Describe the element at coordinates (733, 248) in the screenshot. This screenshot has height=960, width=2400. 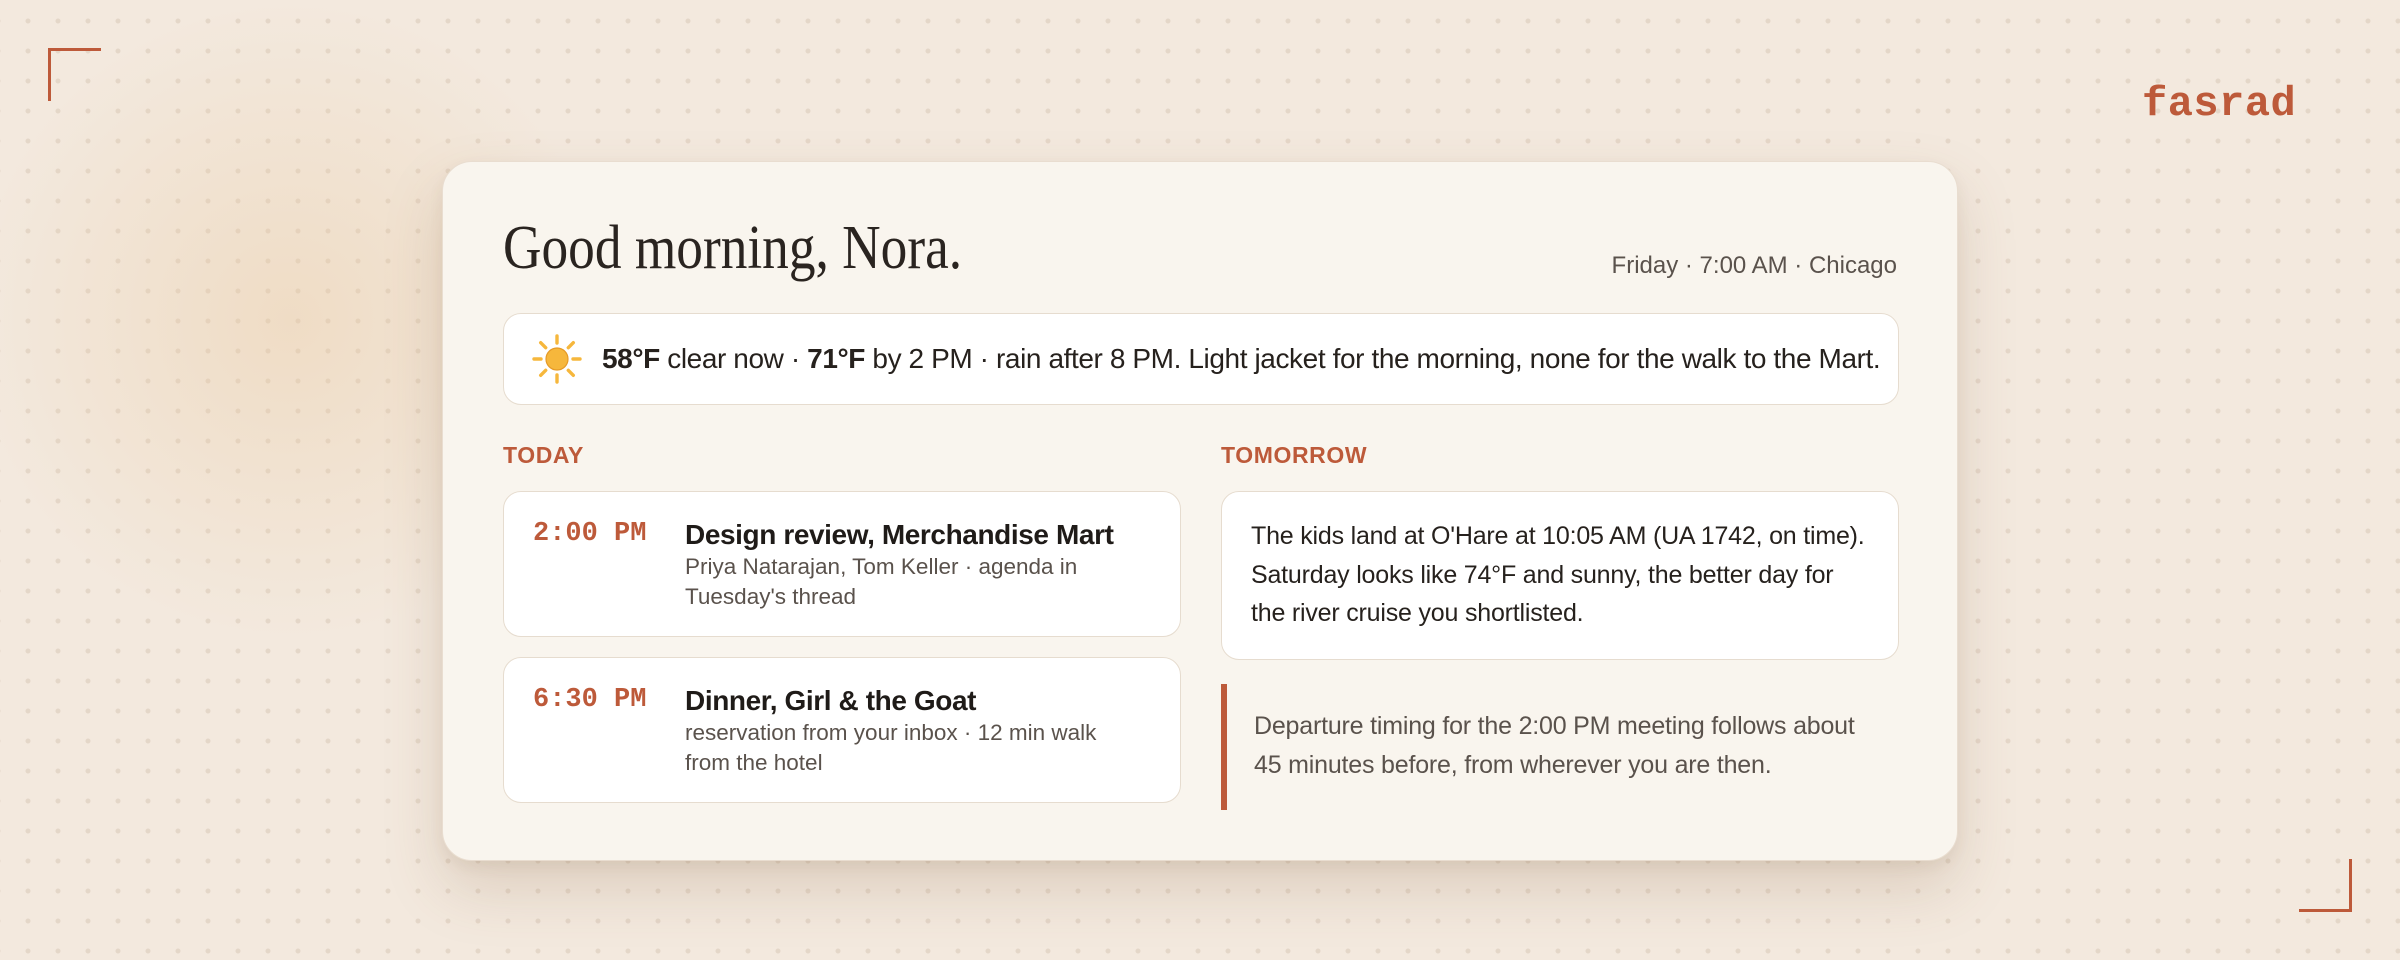
I see `greeting-heading: Good morning, Nora.` at that location.